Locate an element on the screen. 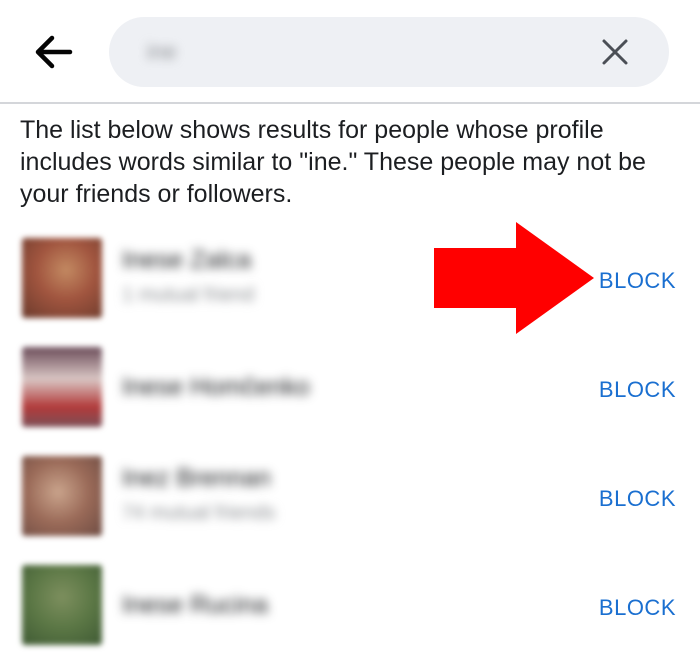 The height and width of the screenshot is (671, 700). mutual-friends: 1 mutual friend is located at coordinates (188, 295).